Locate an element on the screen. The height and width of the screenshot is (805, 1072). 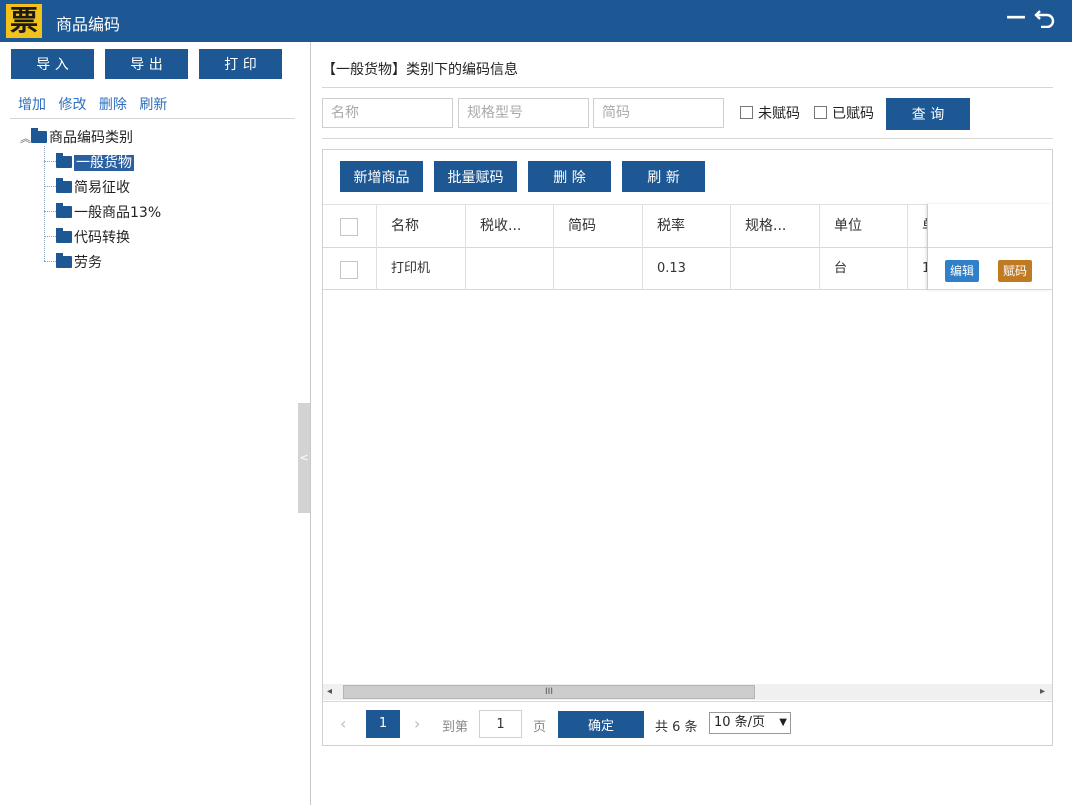
col-header-unit: 单位 is located at coordinates (864, 226).